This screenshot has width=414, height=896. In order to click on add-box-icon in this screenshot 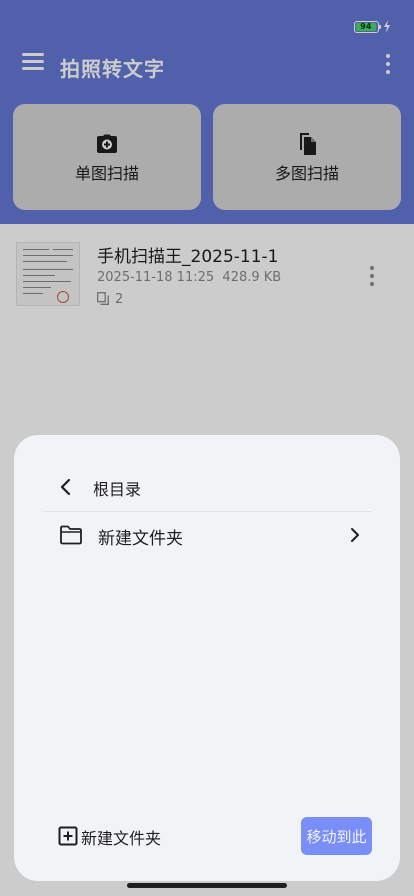, I will do `click(68, 836)`.